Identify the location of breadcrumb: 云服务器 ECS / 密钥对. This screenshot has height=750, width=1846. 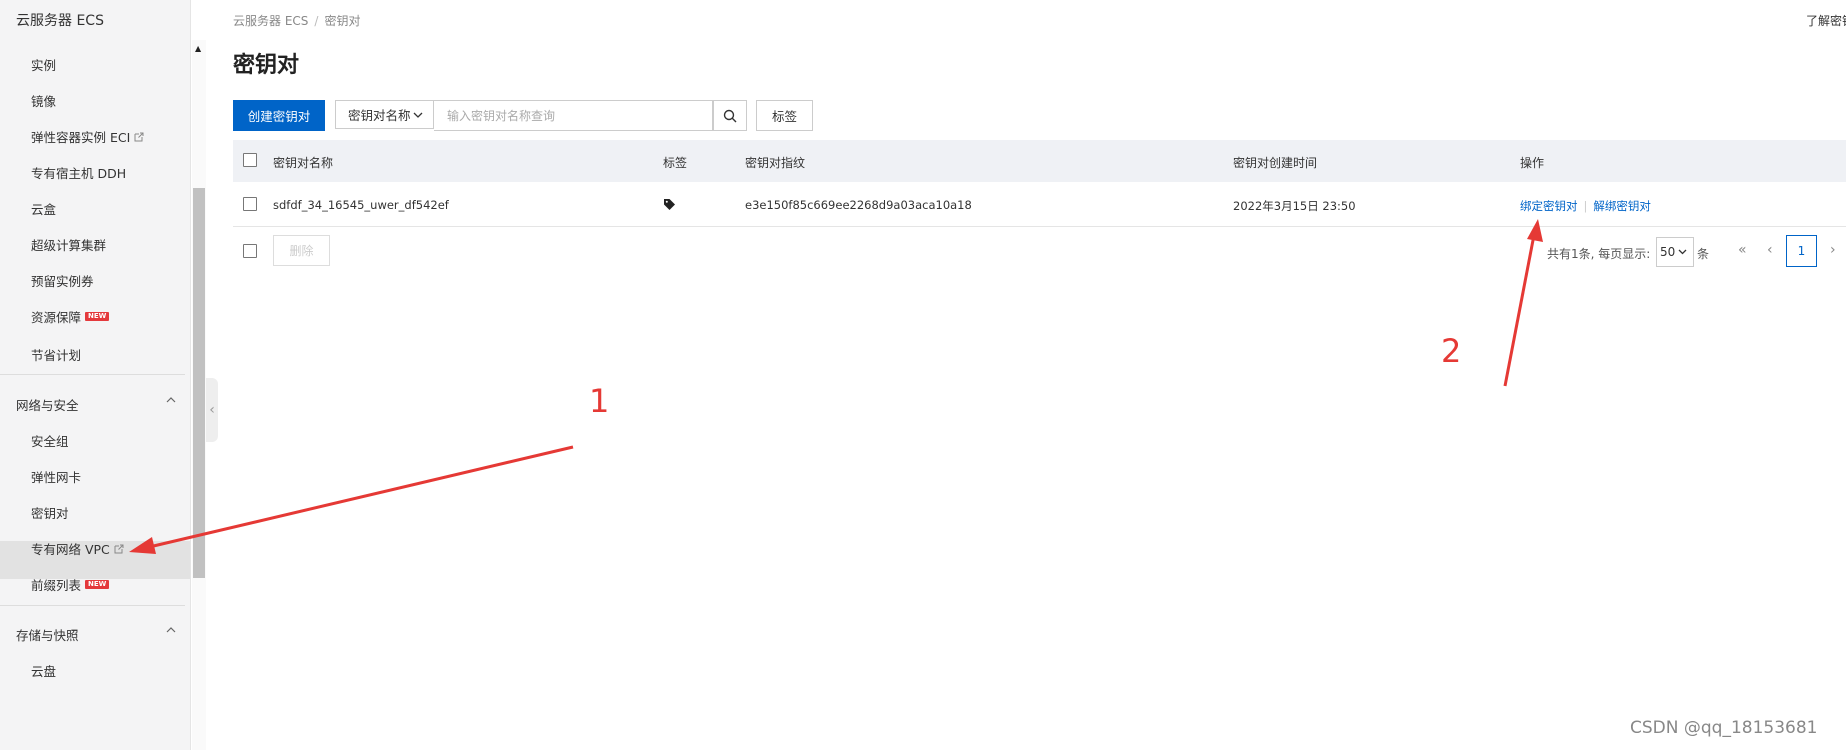
(296, 20).